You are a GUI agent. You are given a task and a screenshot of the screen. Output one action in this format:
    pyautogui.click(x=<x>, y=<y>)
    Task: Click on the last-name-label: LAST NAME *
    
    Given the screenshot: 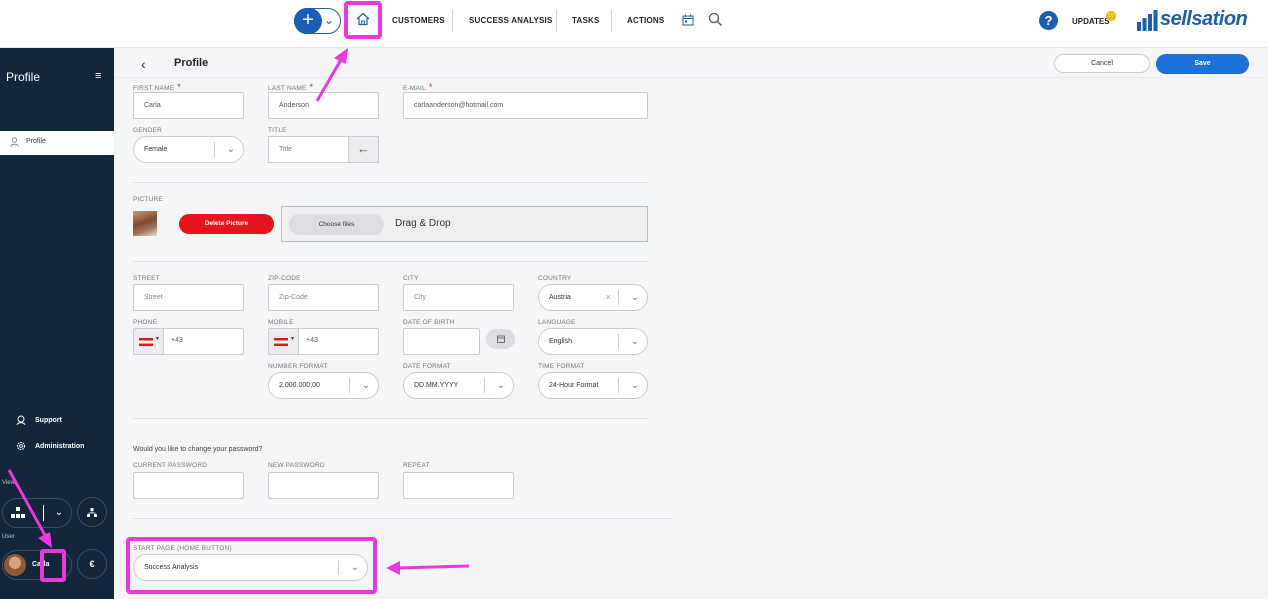 What is the action you would take?
    pyautogui.click(x=291, y=87)
    